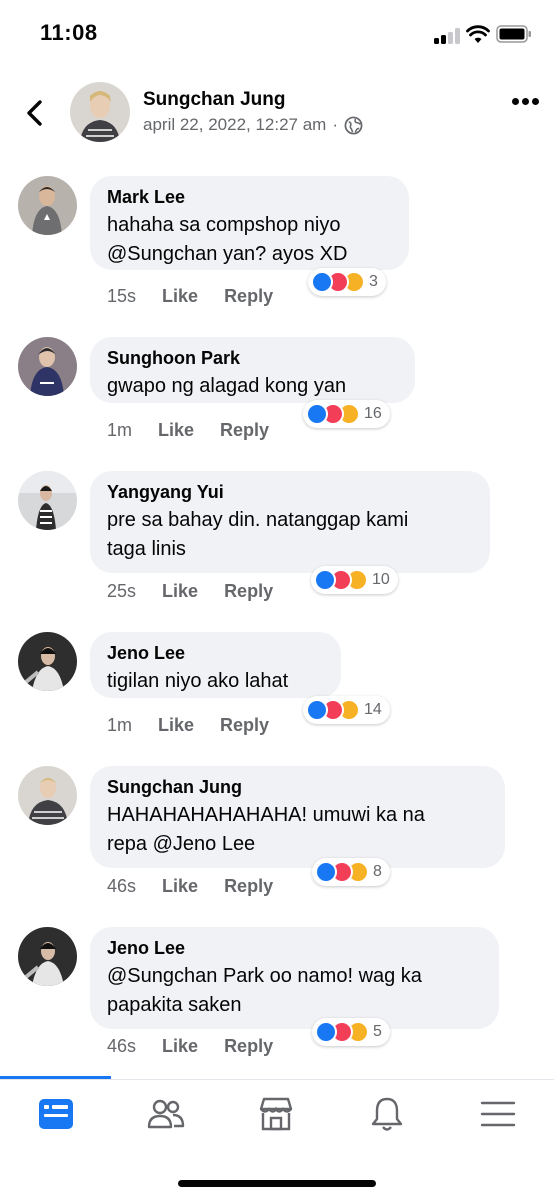 The image size is (554, 1200). I want to click on reaction-summary: 10, so click(354, 580).